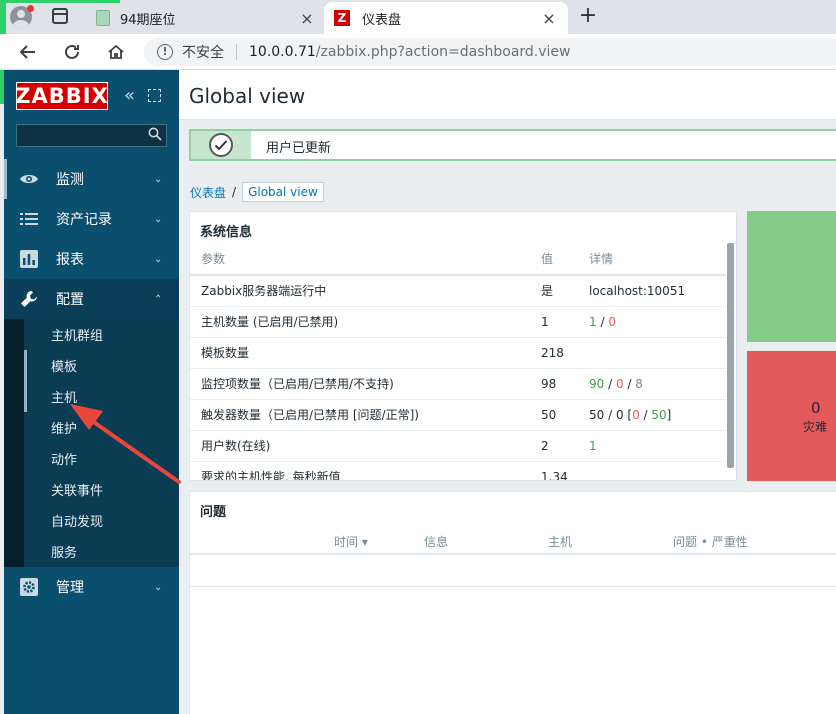 This screenshot has height=714, width=836. Describe the element at coordinates (208, 192) in the screenshot. I see `breadcrumb-dashboard: 仪表盘` at that location.